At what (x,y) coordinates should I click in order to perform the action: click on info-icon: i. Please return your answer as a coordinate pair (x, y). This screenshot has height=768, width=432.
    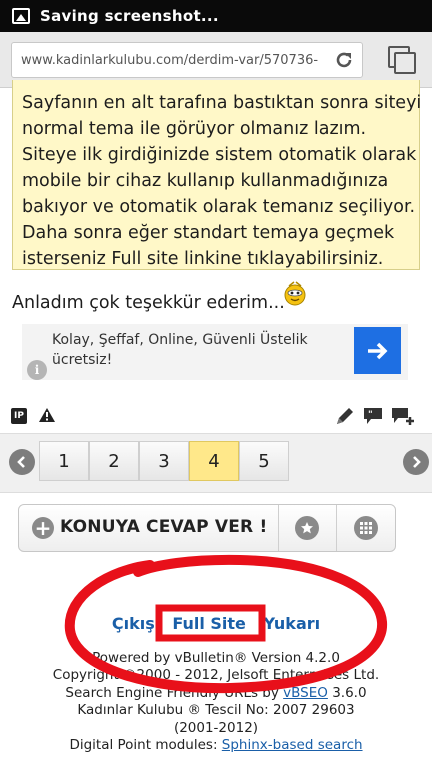
    Looking at the image, I should click on (37, 370).